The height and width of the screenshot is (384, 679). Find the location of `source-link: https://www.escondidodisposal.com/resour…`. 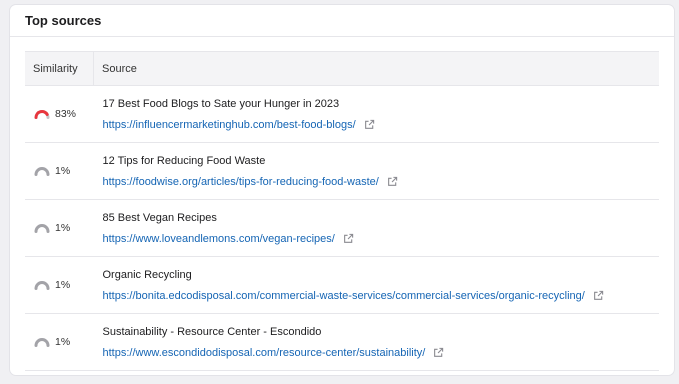

source-link: https://www.escondidodisposal.com/resour… is located at coordinates (264, 353).